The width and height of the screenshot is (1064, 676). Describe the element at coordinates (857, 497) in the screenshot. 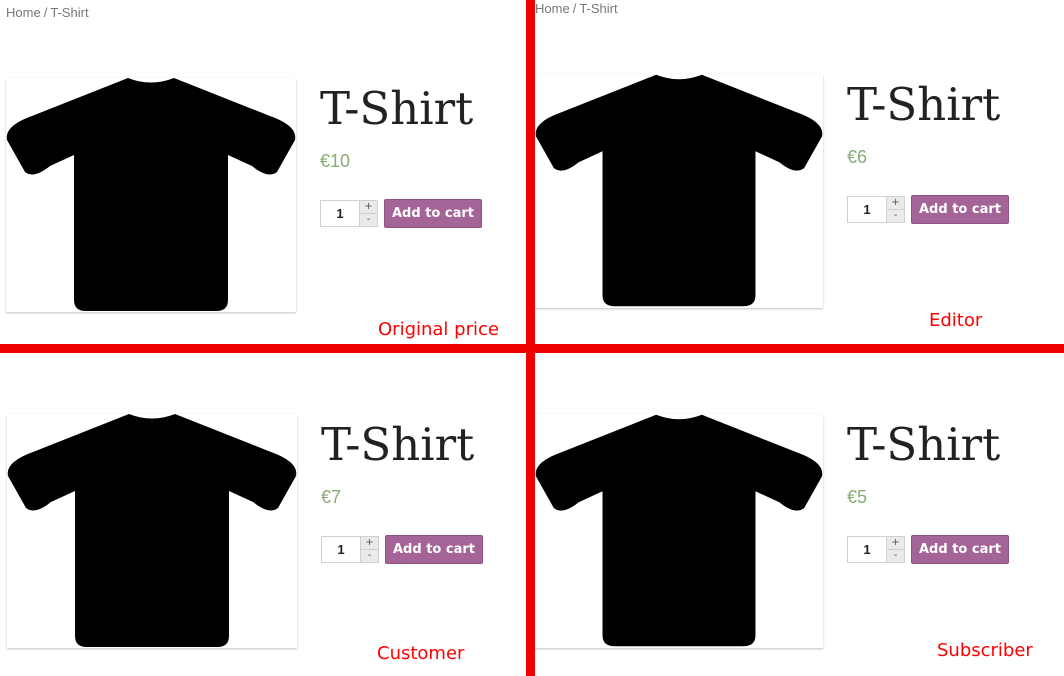

I see `product-price: €5` at that location.